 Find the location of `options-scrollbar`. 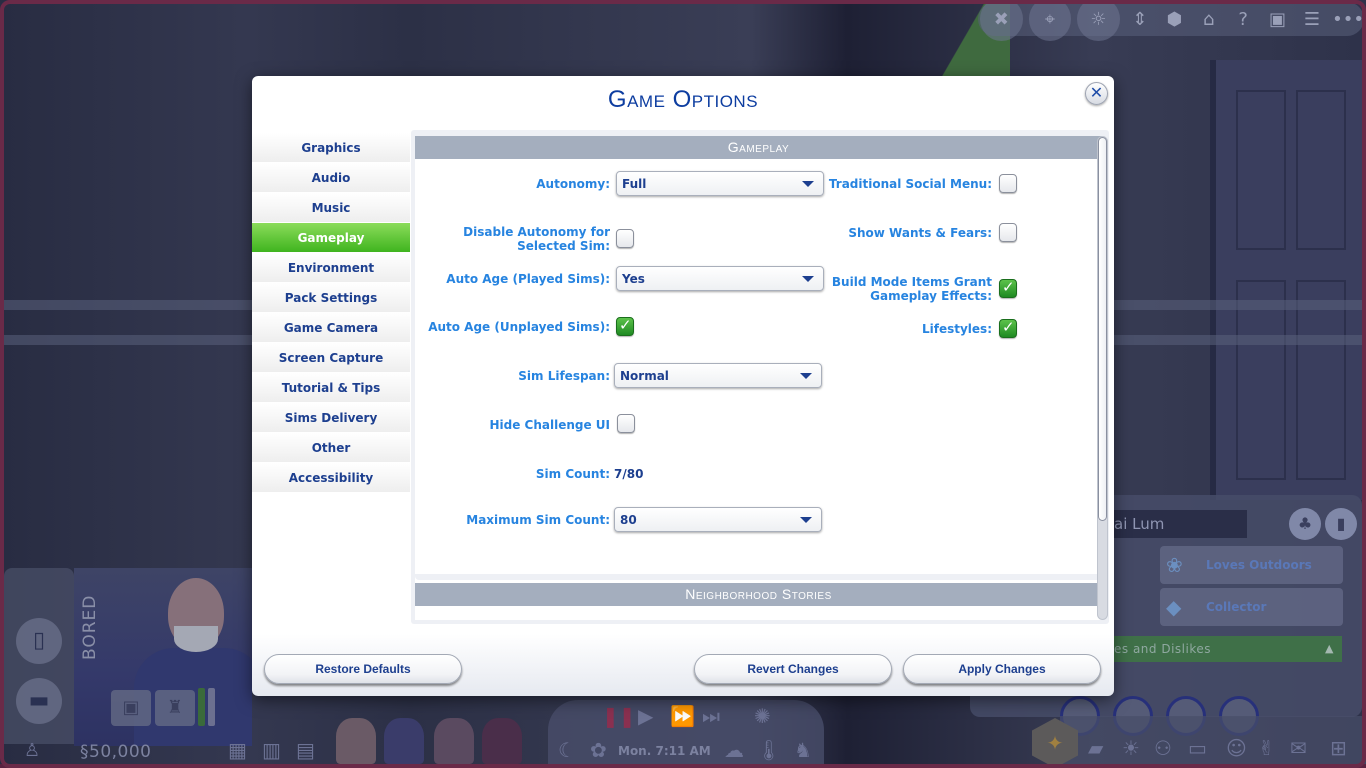

options-scrollbar is located at coordinates (1102, 378).